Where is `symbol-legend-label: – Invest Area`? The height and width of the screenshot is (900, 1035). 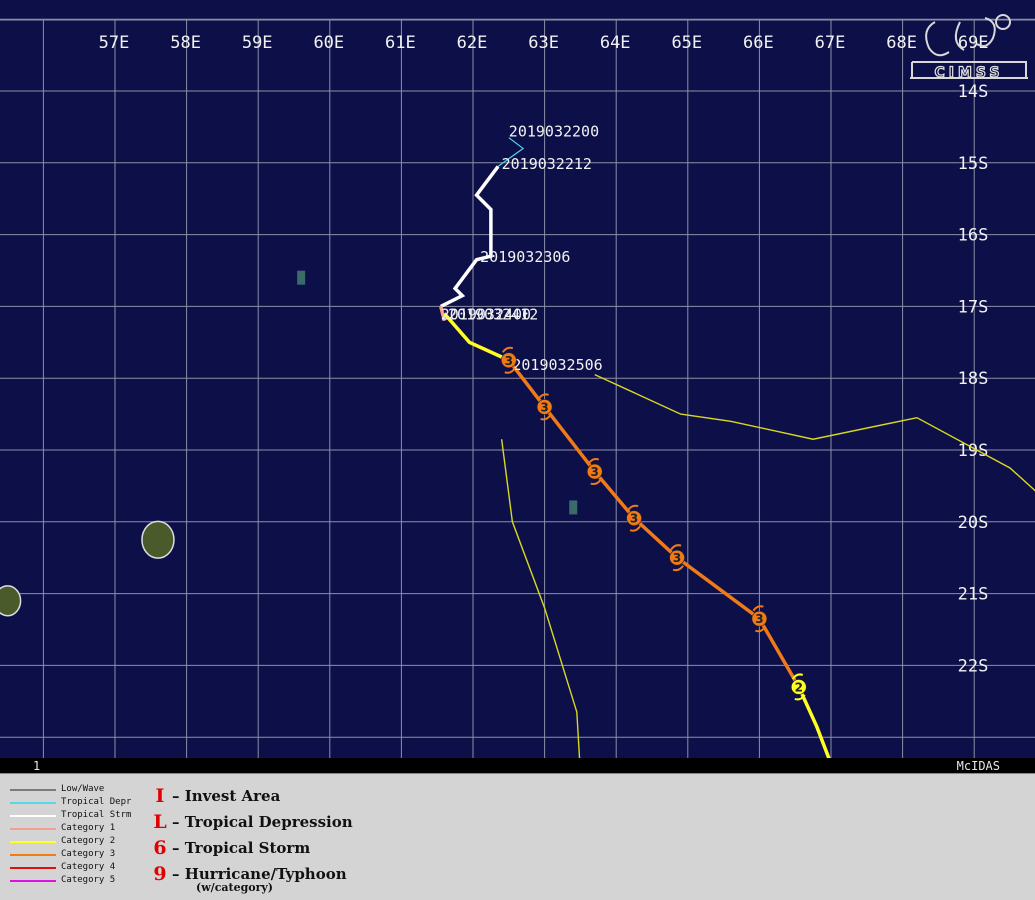 symbol-legend-label: – Invest Area is located at coordinates (226, 796).